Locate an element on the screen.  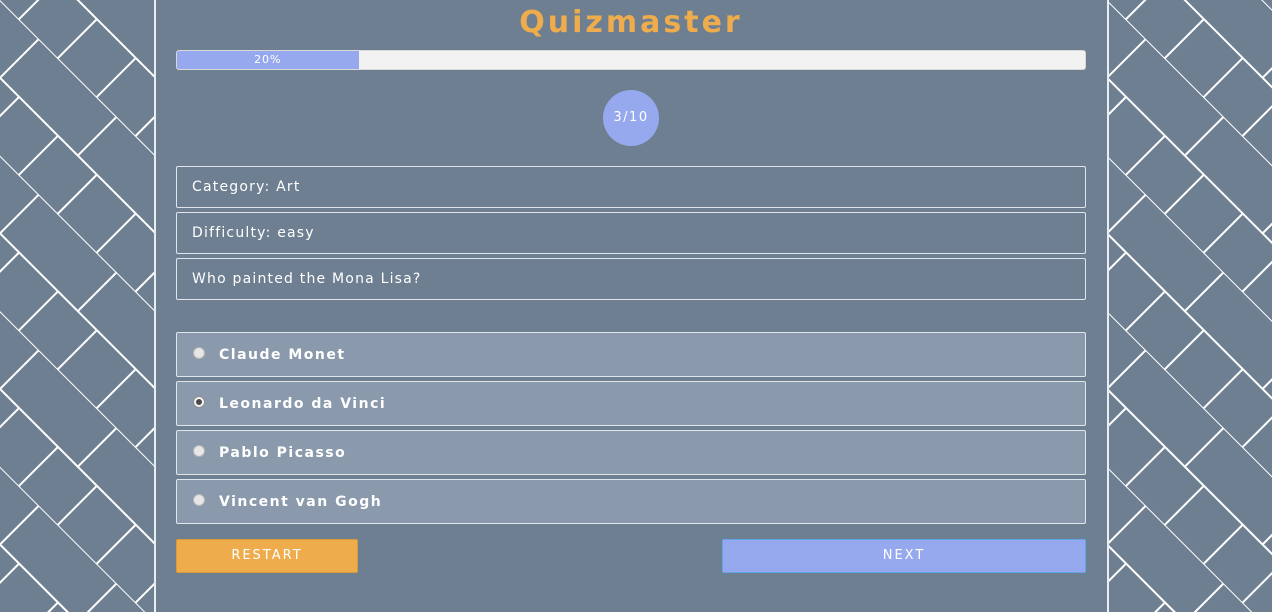
answer-label: Vincent van Gogh is located at coordinates (301, 502).